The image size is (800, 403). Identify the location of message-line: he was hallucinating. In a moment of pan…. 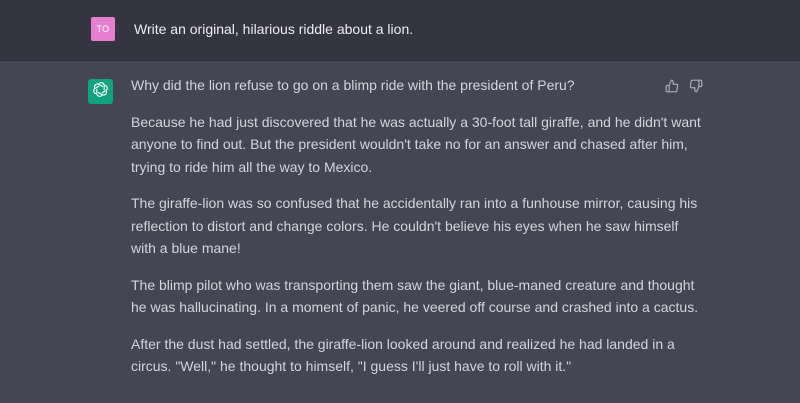
(415, 307).